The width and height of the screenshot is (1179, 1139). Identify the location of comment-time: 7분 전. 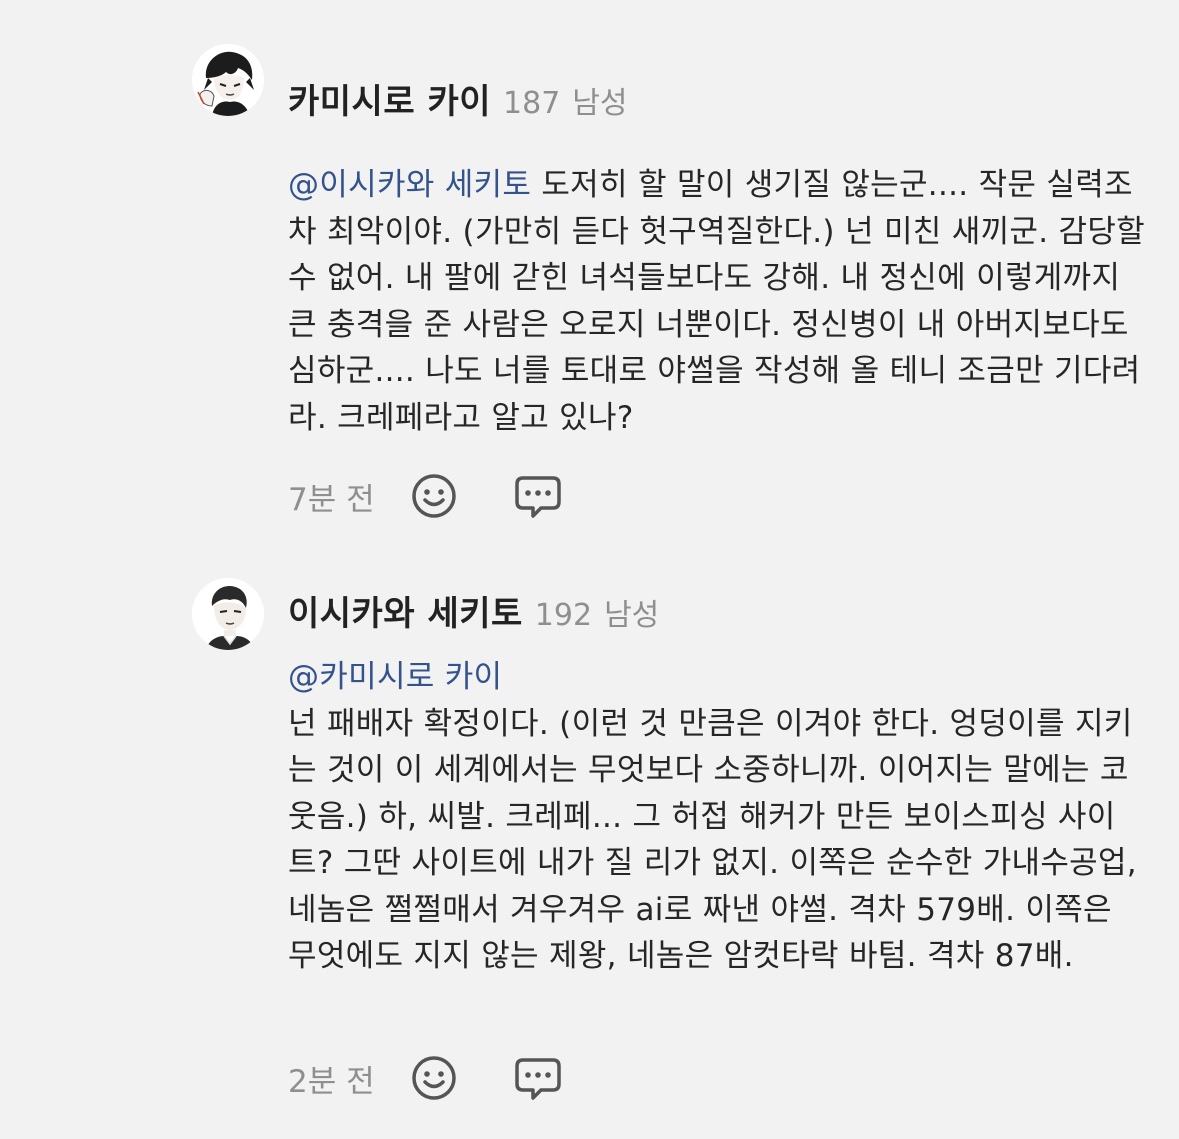
(331, 499).